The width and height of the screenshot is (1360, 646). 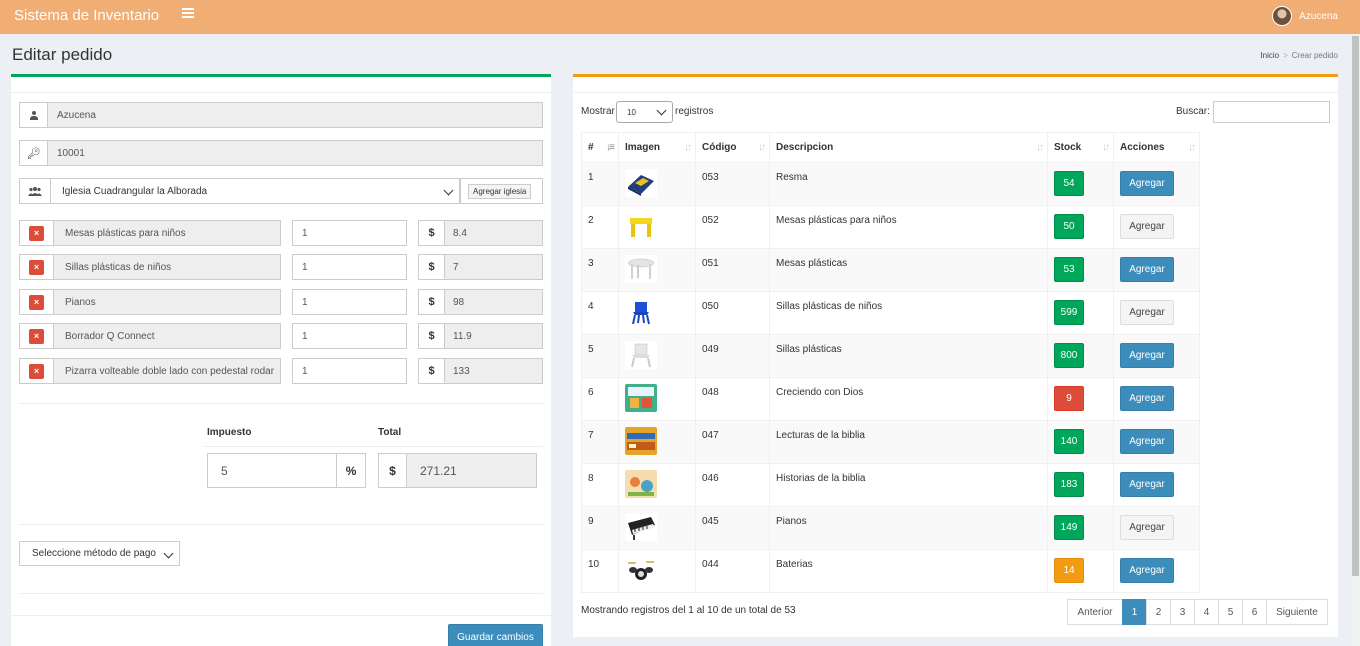 I want to click on breadcrumb: Inicio > Crear pedido, so click(x=1299, y=55).